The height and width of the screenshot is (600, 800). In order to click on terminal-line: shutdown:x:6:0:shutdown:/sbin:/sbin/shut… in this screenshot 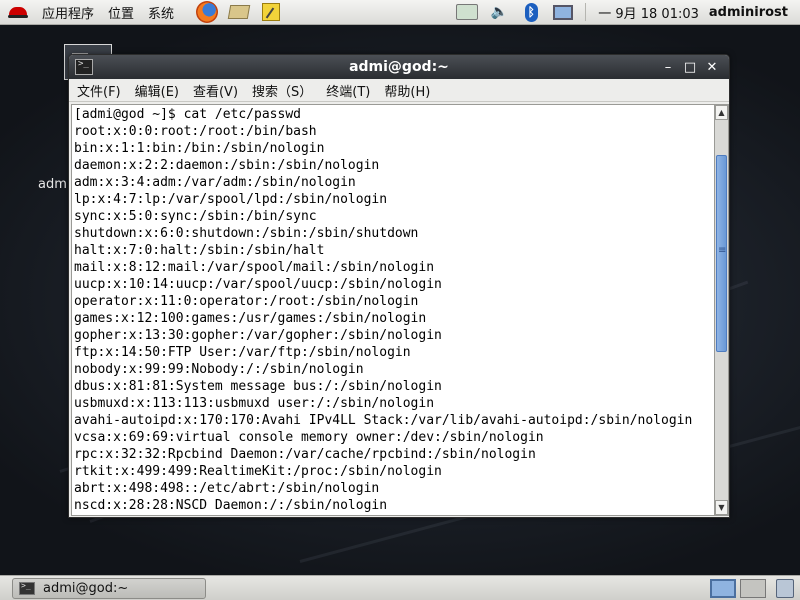, I will do `click(246, 233)`.